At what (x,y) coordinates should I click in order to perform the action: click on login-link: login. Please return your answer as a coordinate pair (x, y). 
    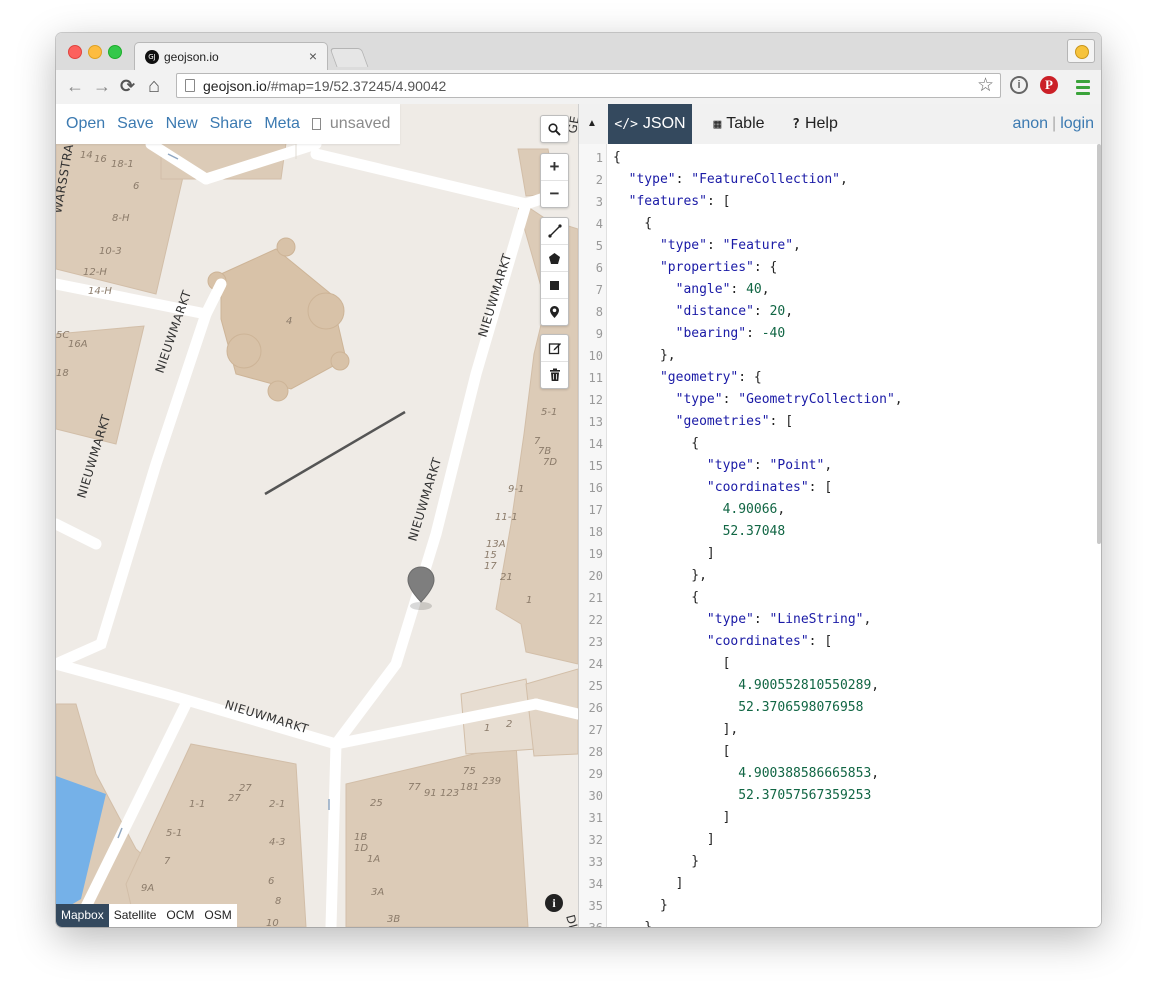
    Looking at the image, I should click on (1077, 123).